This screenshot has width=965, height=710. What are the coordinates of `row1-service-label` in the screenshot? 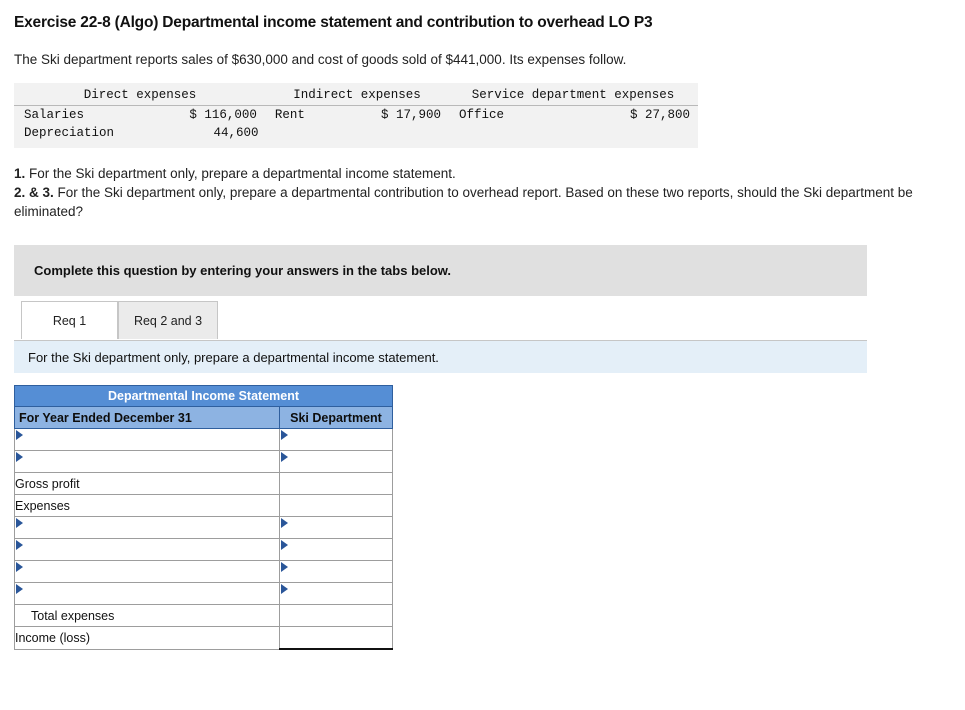 It's located at (484, 133).